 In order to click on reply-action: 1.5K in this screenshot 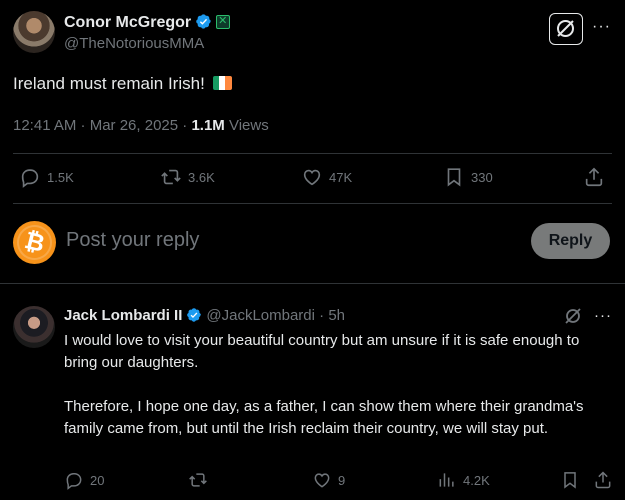, I will do `click(46, 177)`.